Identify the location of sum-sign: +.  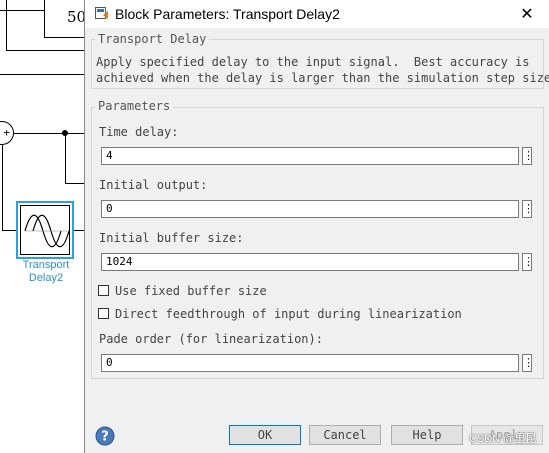
(6, 132).